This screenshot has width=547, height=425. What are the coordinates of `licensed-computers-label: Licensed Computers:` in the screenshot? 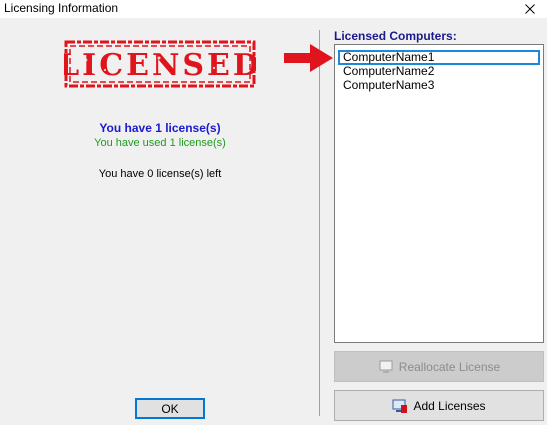 It's located at (395, 36).